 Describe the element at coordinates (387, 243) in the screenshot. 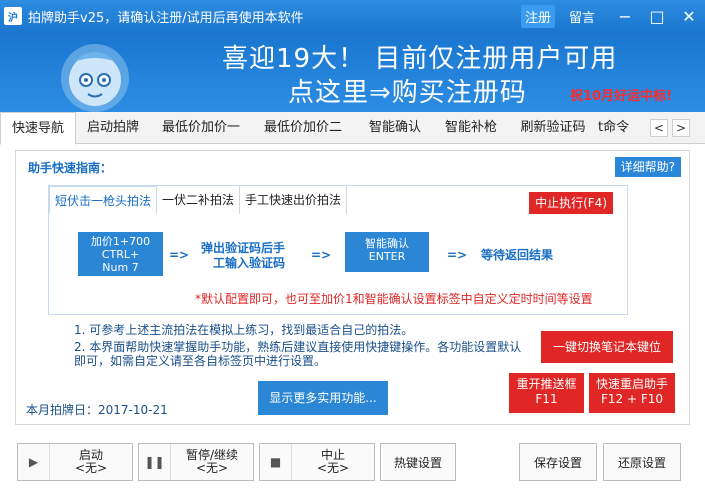

I see `step-smart-confirm-line1: 智能确认` at that location.